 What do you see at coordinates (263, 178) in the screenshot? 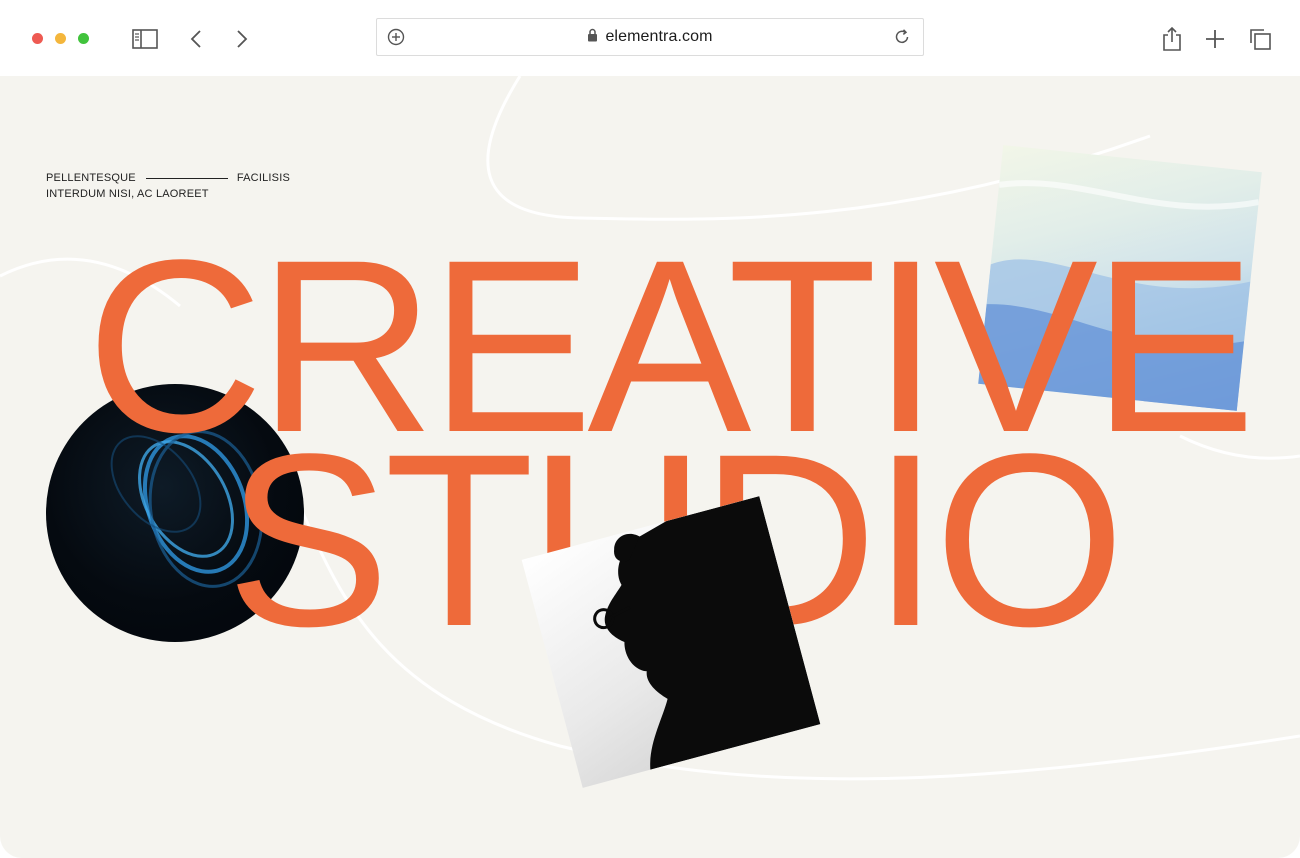
I see `eyebrow-right: FACILISIS` at bounding box center [263, 178].